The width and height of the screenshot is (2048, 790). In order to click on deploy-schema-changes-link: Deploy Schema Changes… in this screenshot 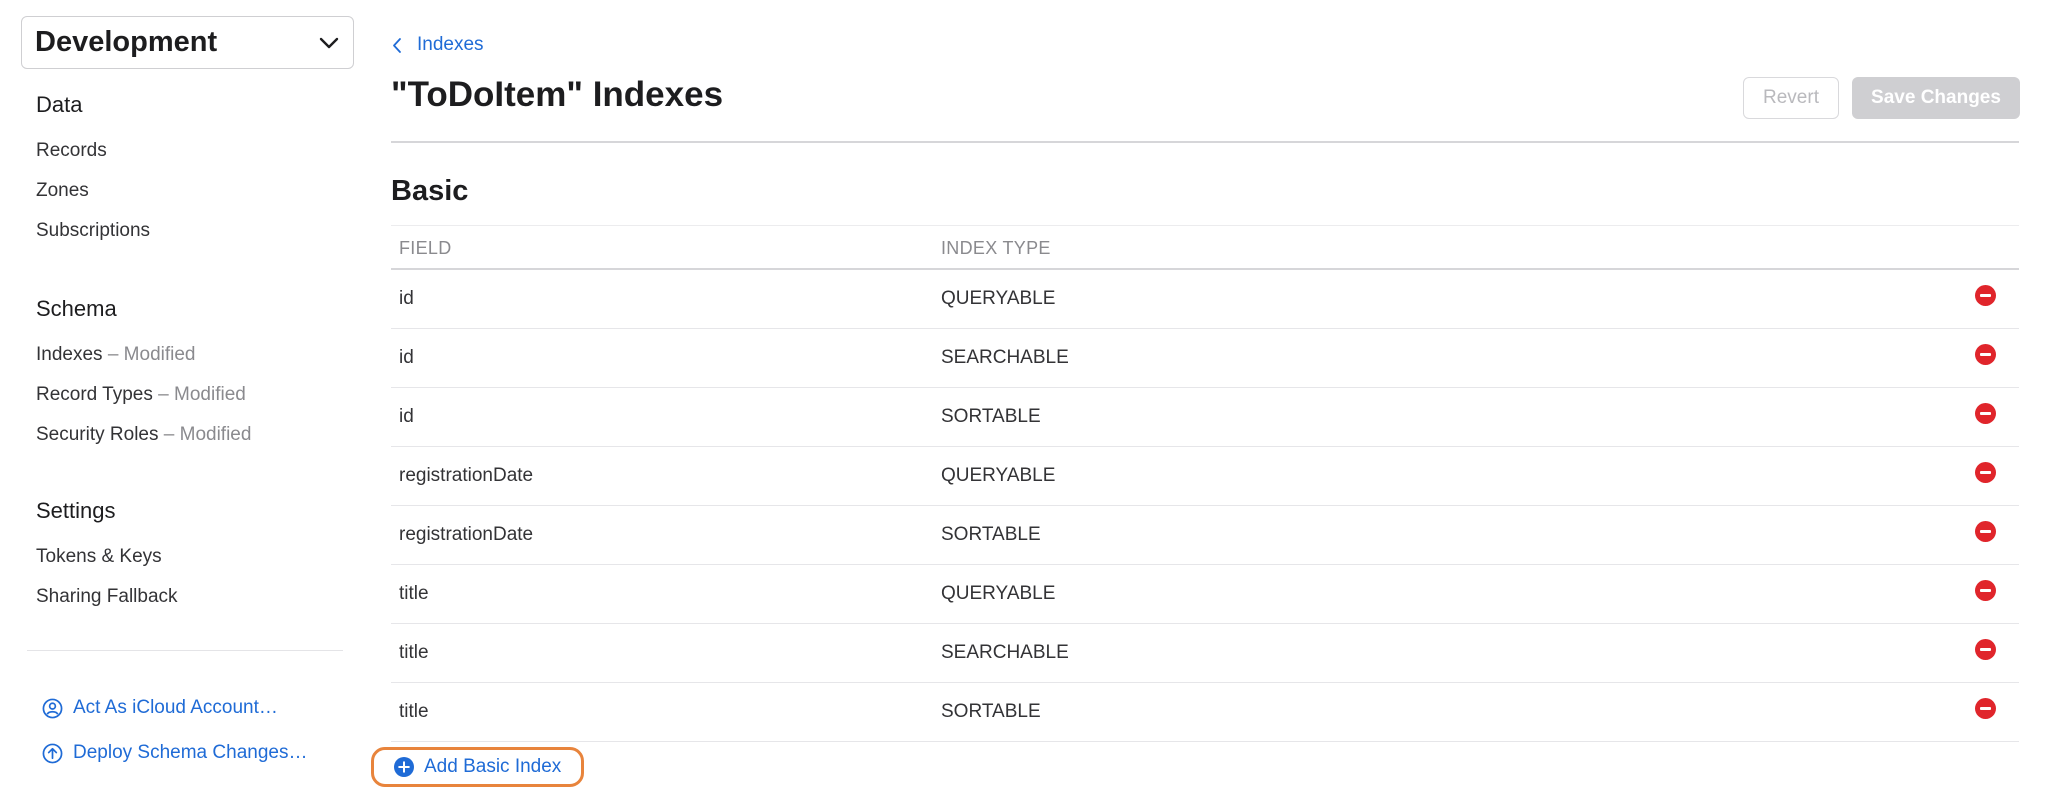, I will do `click(174, 753)`.